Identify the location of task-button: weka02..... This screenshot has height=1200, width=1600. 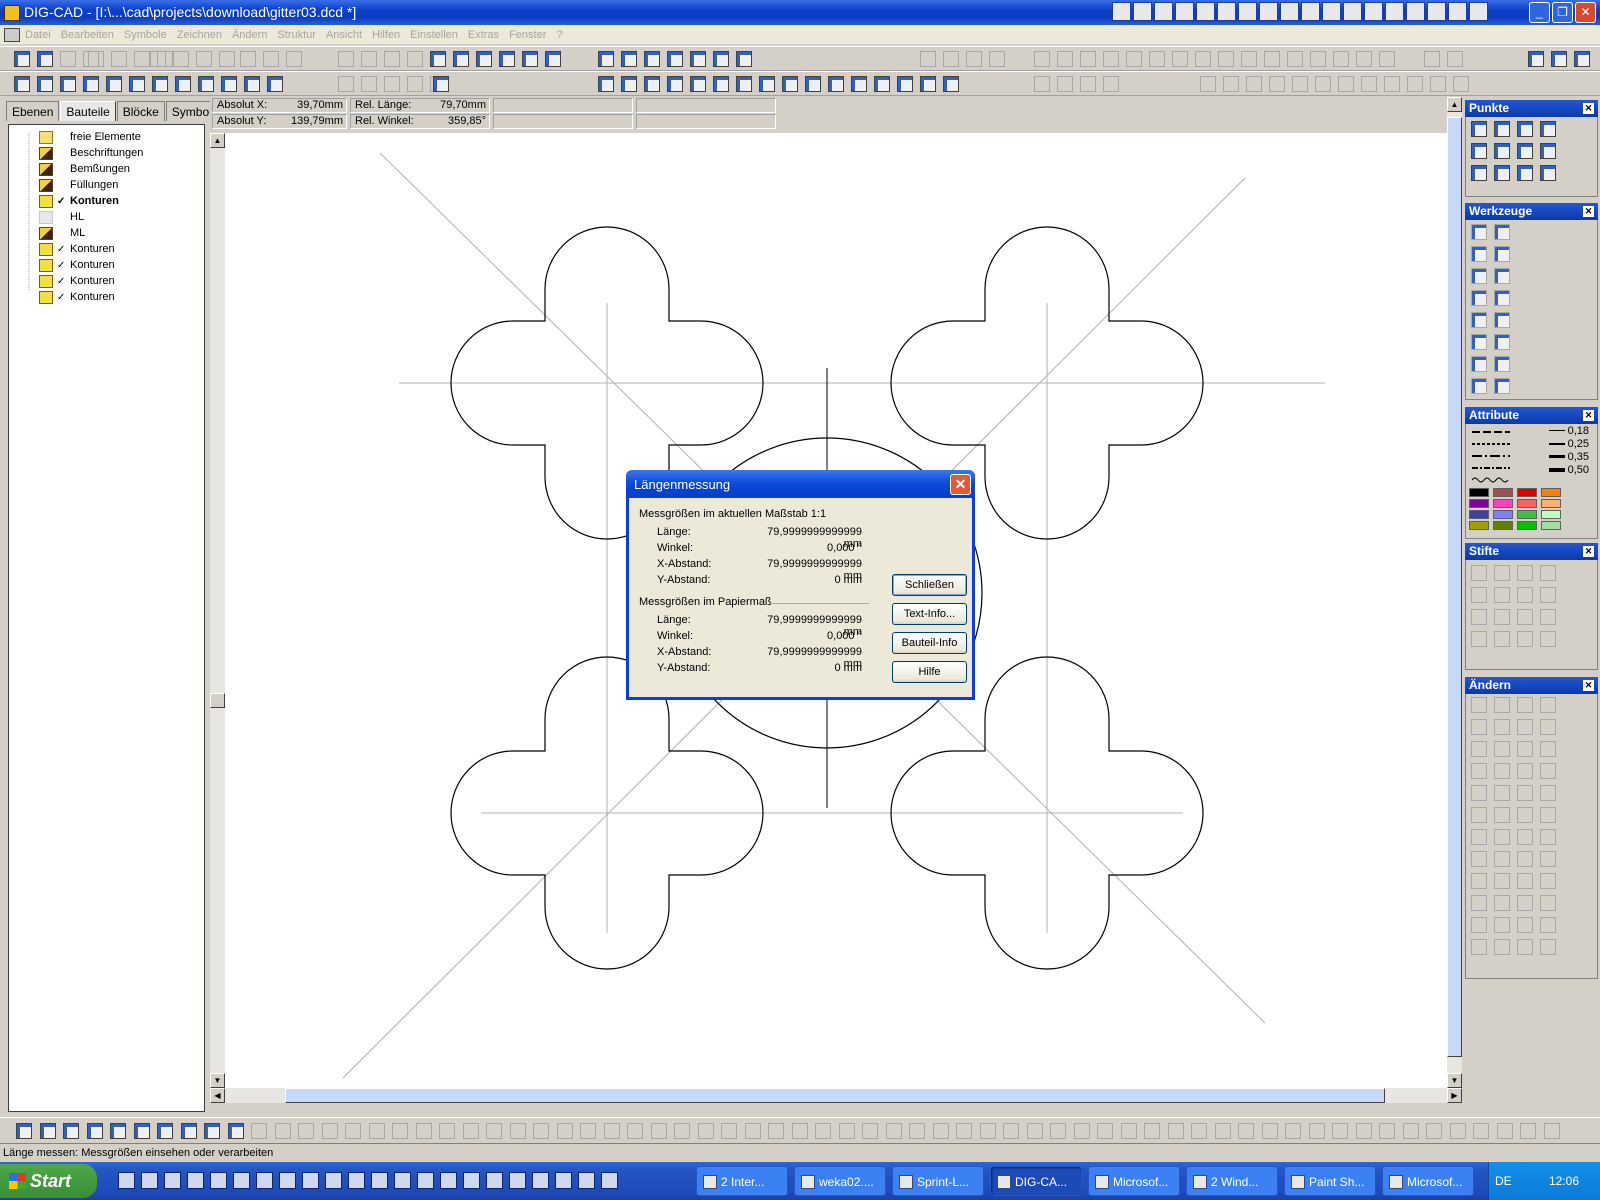
(840, 1181).